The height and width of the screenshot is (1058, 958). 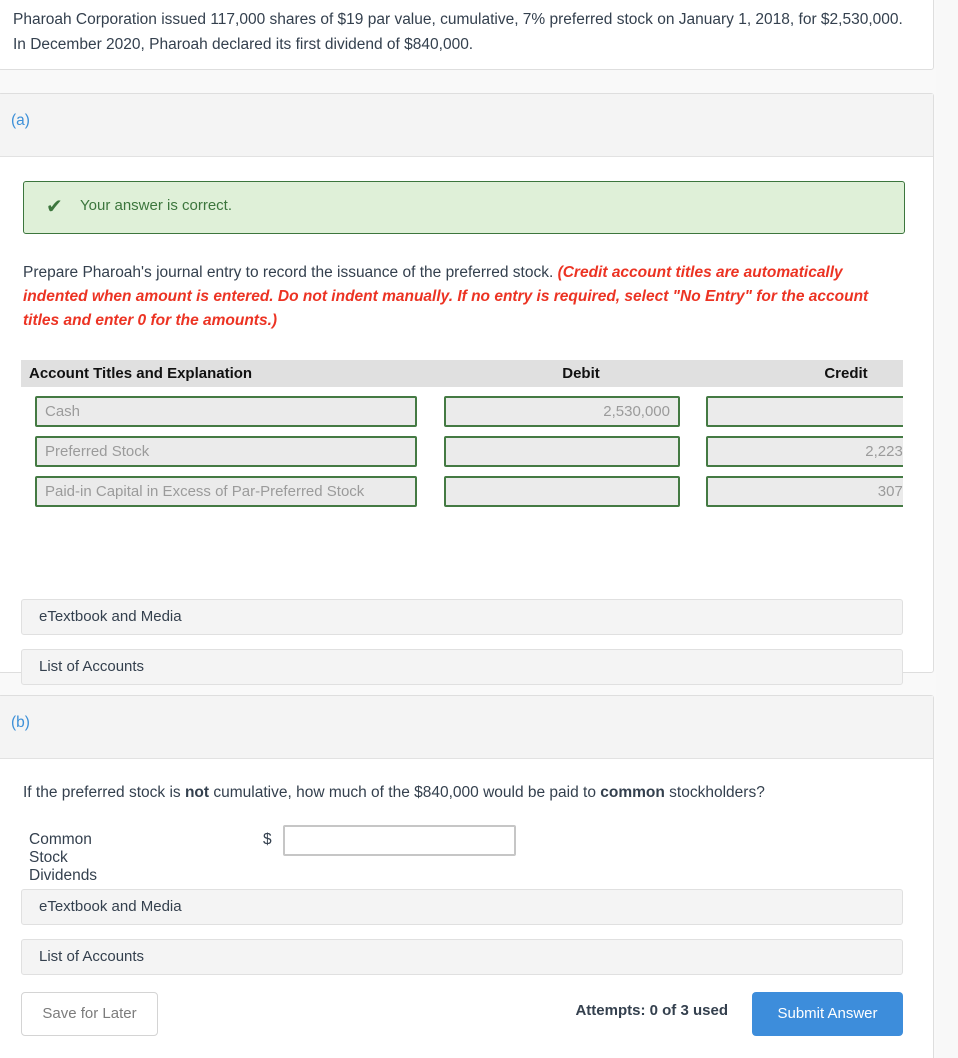 I want to click on check-icon: ✔, so click(x=54, y=207).